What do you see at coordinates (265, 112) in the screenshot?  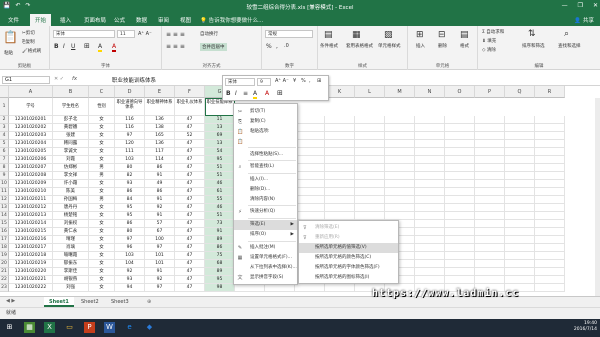 I see `menu-cut: ✂ 剪切(T)` at bounding box center [265, 112].